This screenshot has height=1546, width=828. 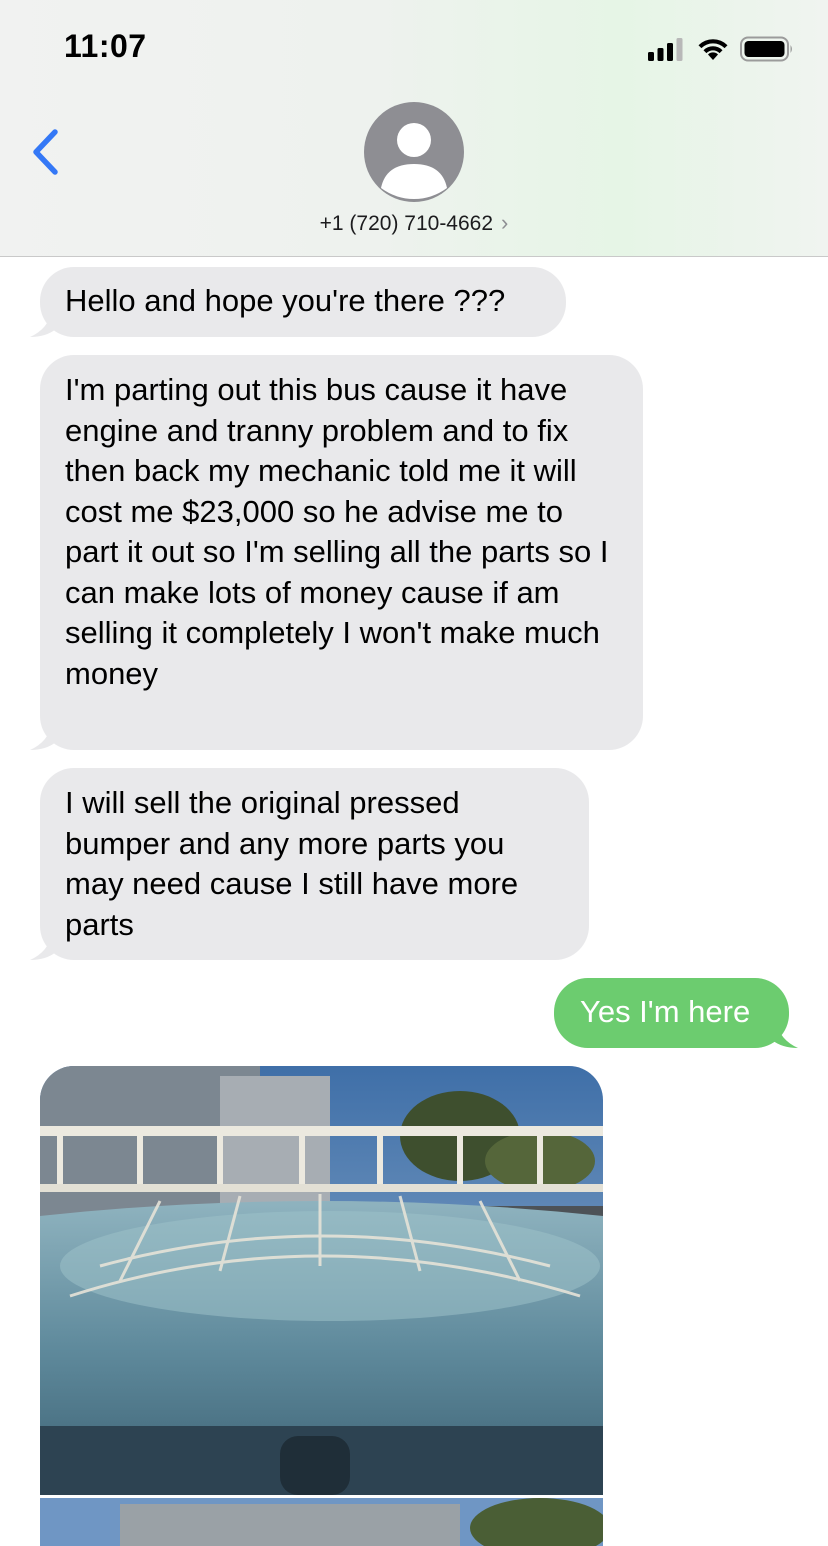 I want to click on incoming-message: Hello and hope you're there ???, so click(x=303, y=302).